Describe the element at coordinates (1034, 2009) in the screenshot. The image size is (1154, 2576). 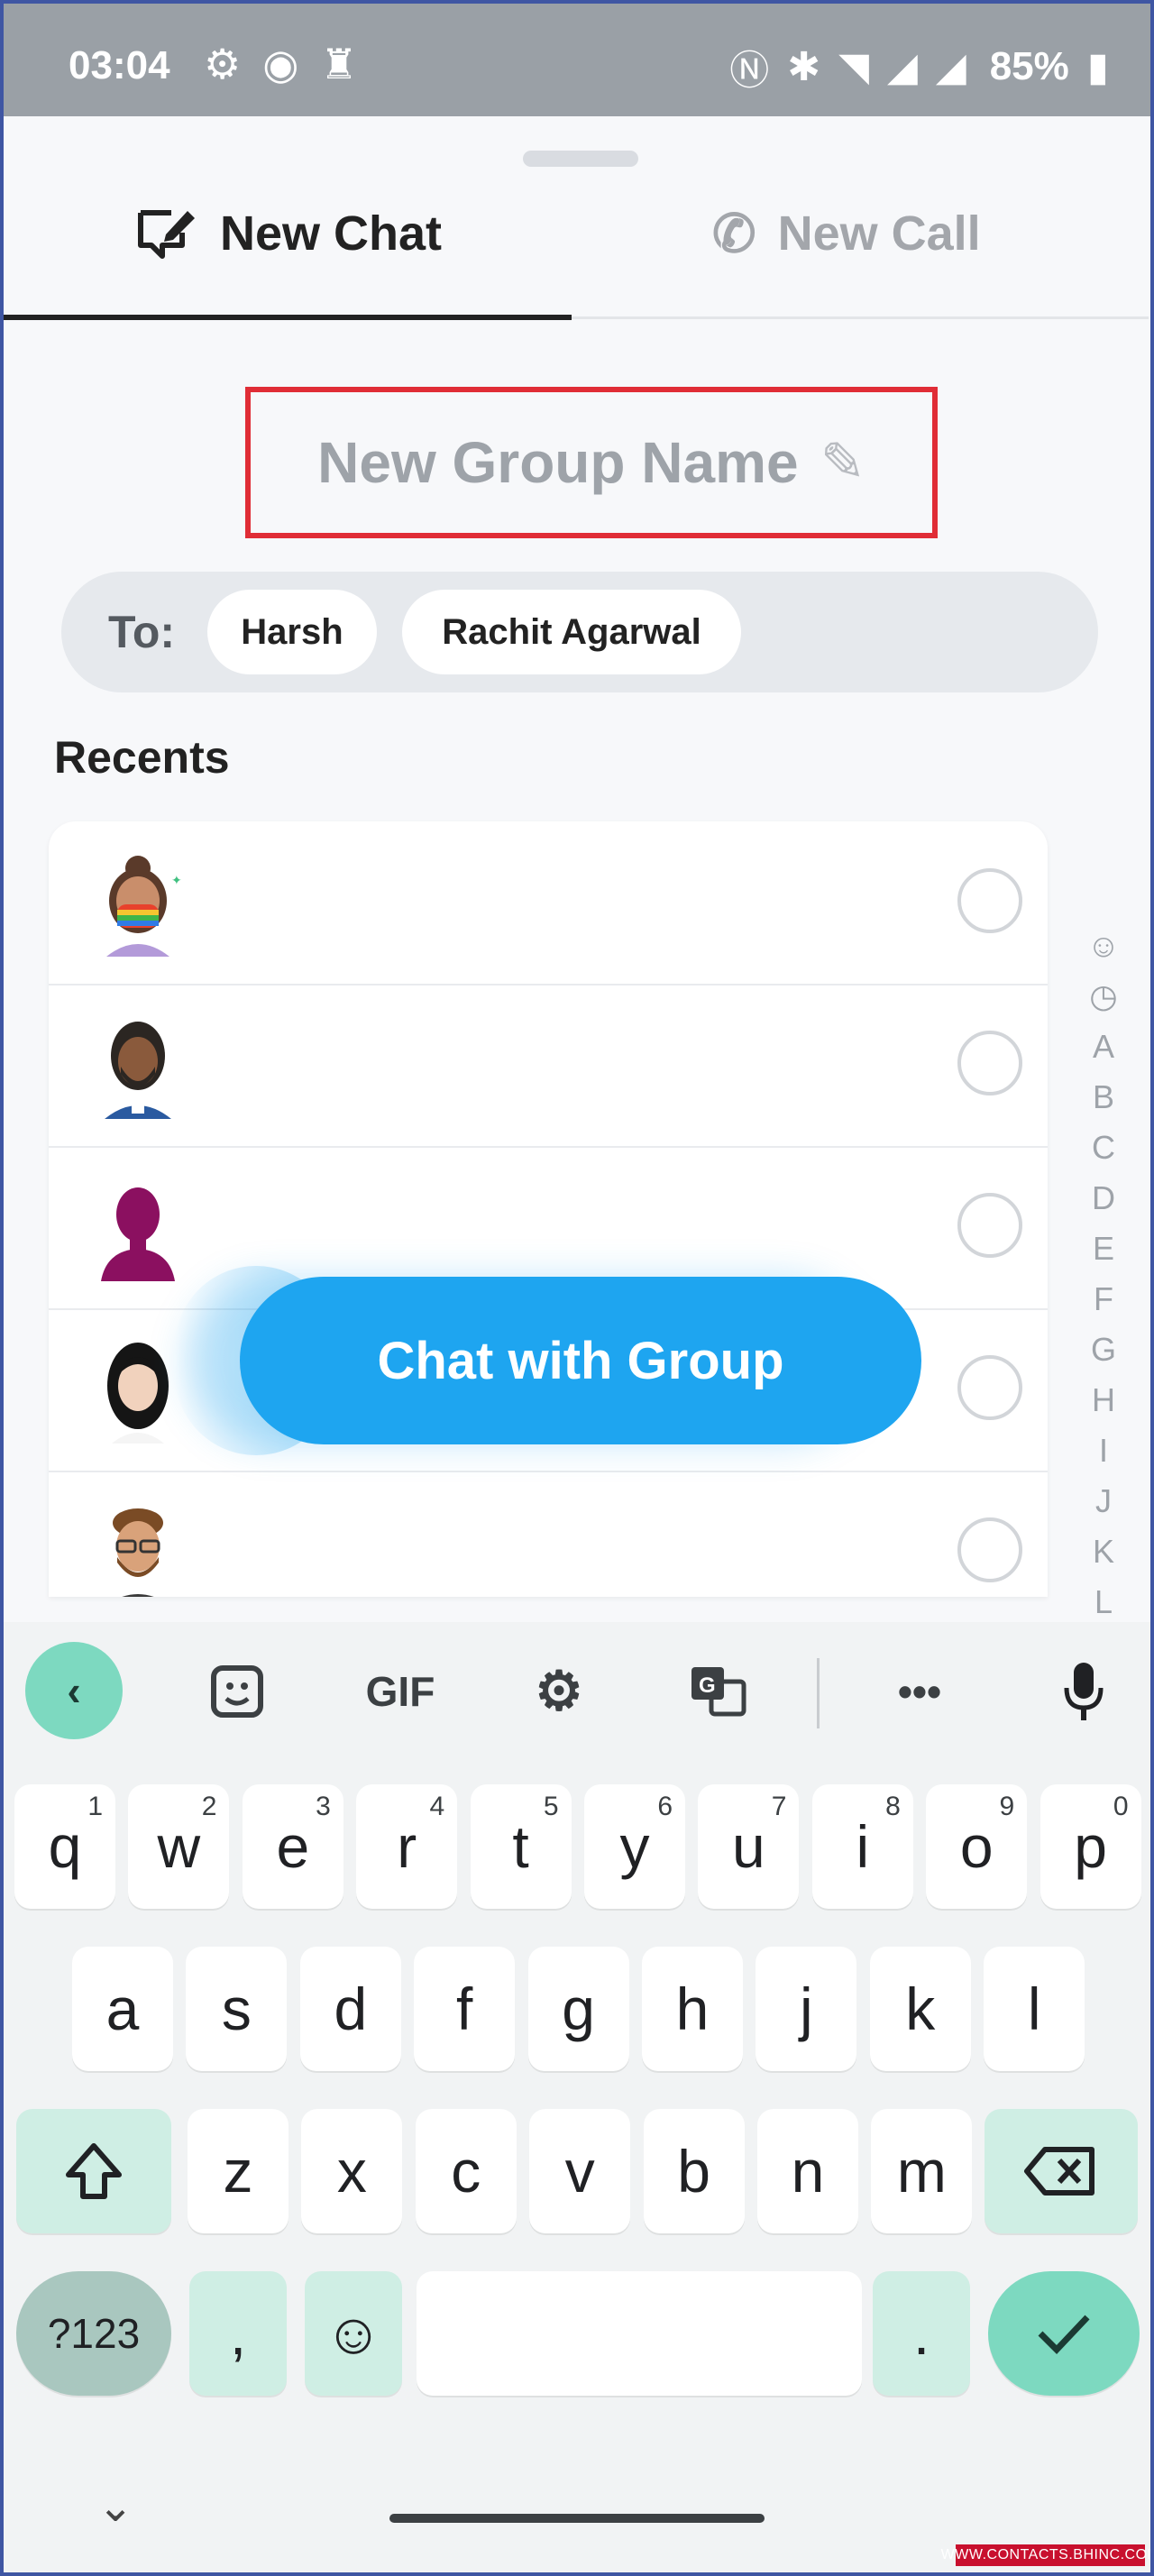
I see `key-l: l` at that location.